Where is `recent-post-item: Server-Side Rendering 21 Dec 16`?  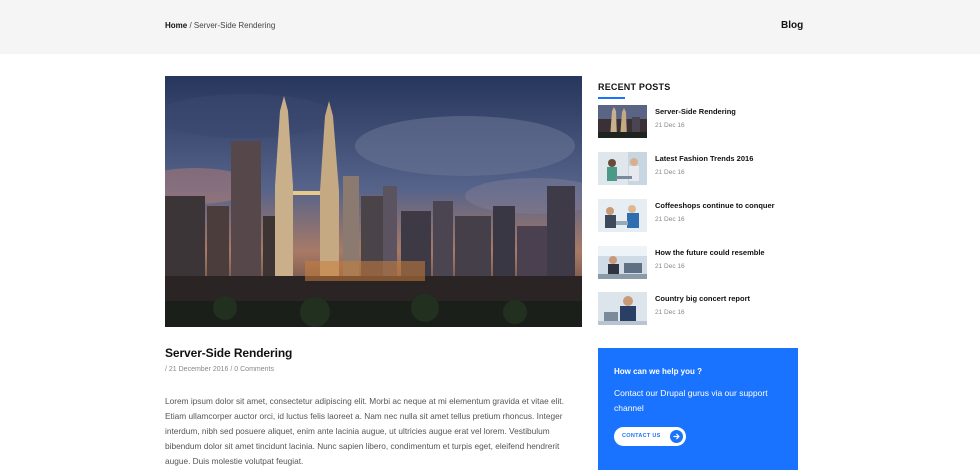 recent-post-item: Server-Side Rendering 21 Dec 16 is located at coordinates (698, 122).